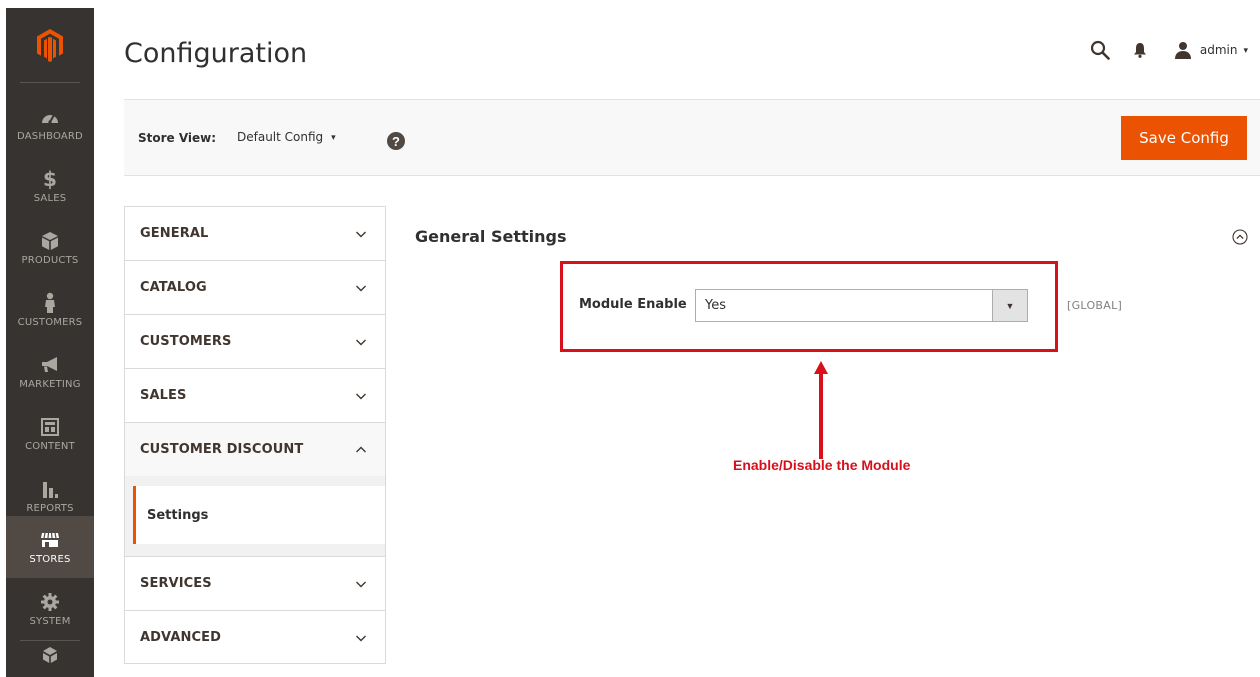 The height and width of the screenshot is (677, 1260). Describe the element at coordinates (1182, 50) in the screenshot. I see `user-icon` at that location.